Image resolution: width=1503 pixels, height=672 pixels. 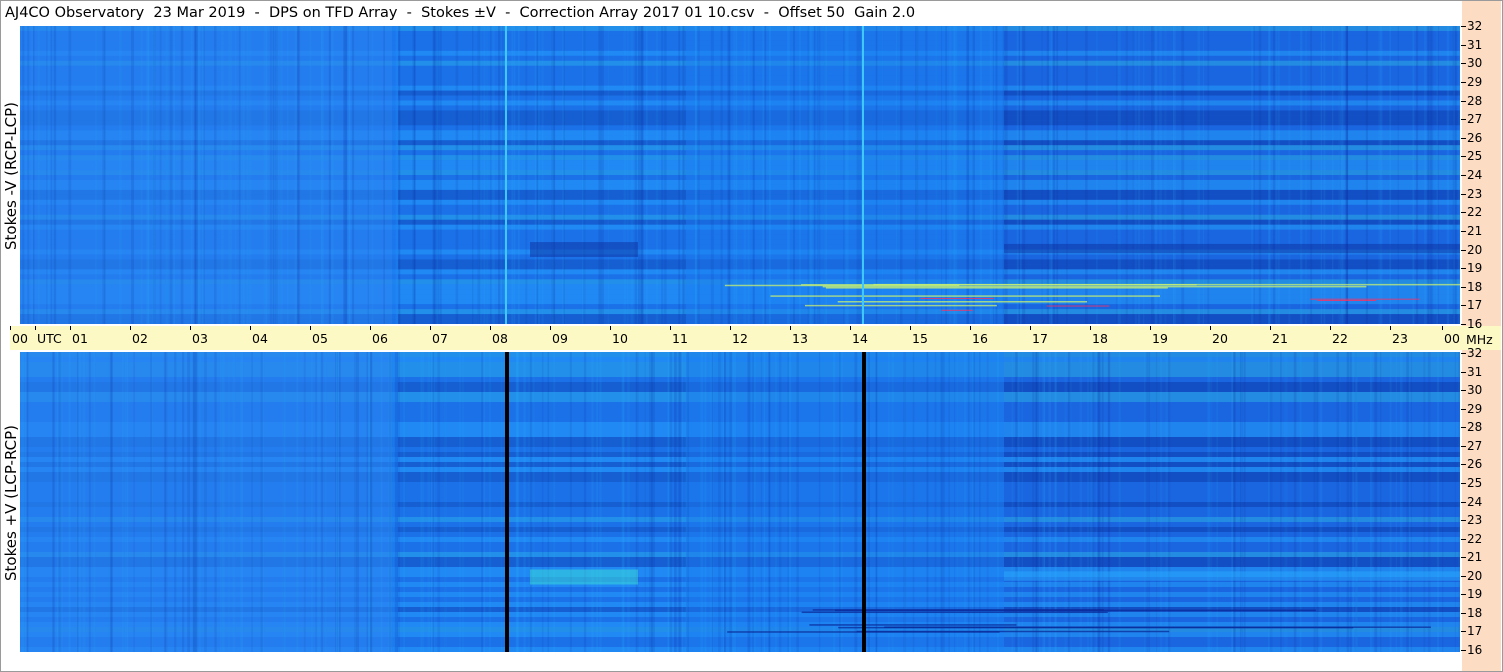 What do you see at coordinates (559, 336) in the screenshot?
I see `time-tick-label: 09` at bounding box center [559, 336].